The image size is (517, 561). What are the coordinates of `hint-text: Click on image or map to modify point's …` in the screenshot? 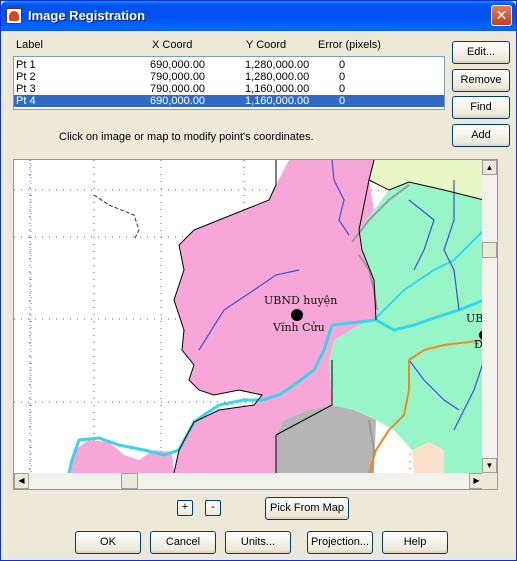 It's located at (186, 137).